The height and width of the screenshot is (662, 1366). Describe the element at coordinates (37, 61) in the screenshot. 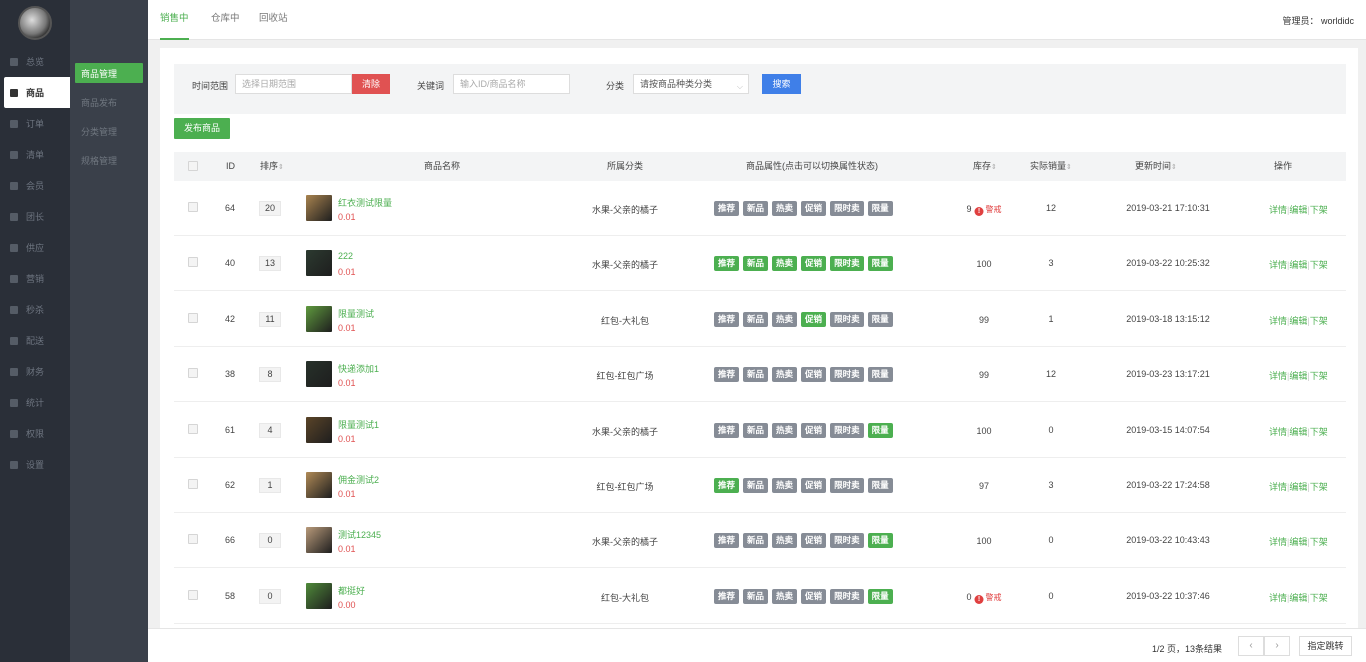

I see `sidebar-item-0: 总览` at that location.